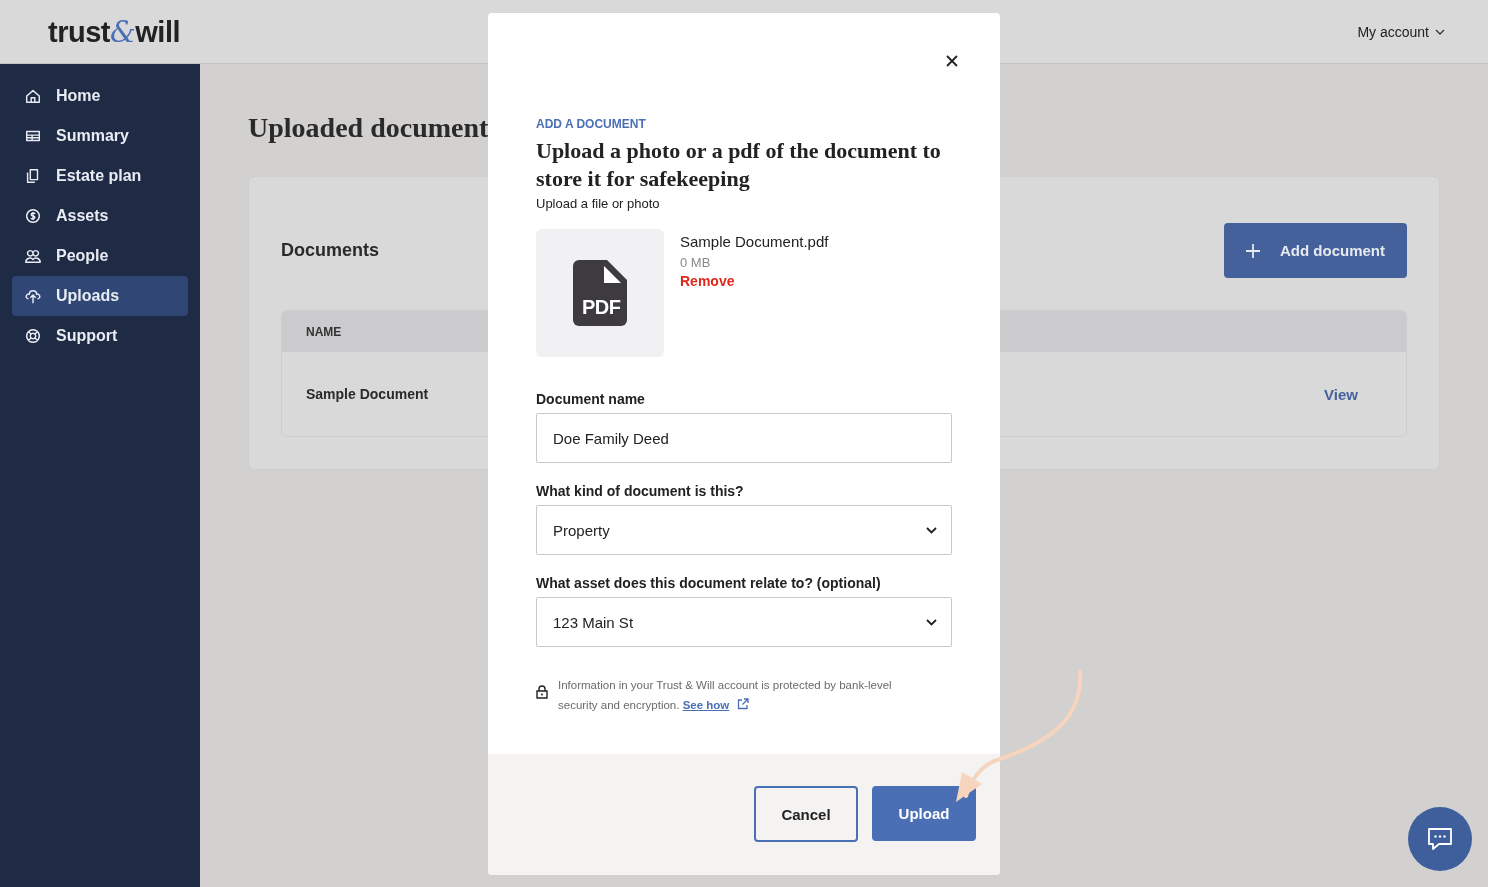 Image resolution: width=1488 pixels, height=887 pixels. Describe the element at coordinates (100, 96) in the screenshot. I see `sidebar-item: Home` at that location.